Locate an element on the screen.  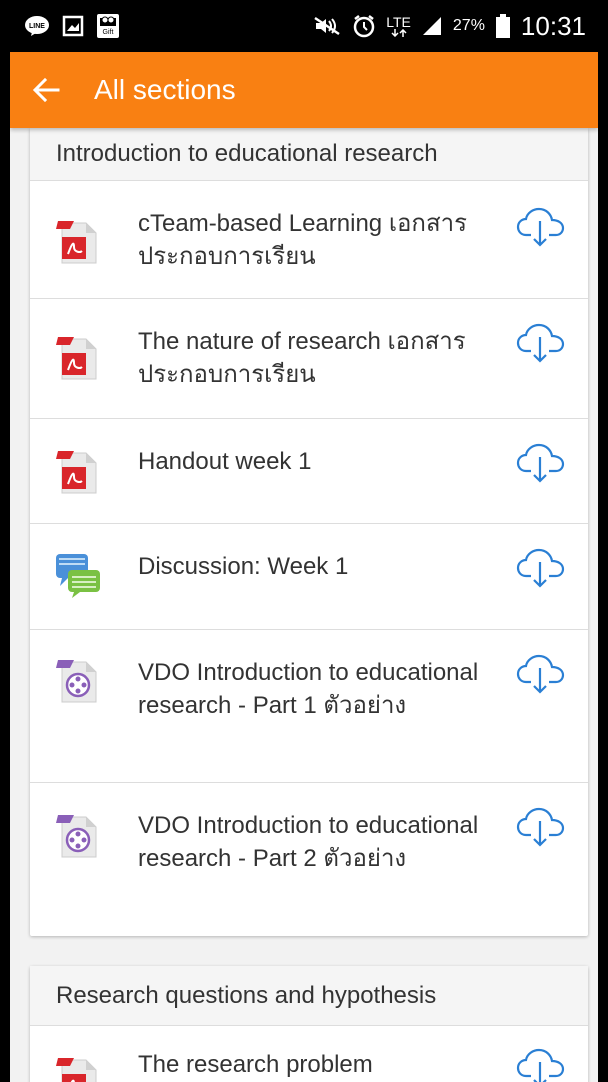
lte-label: LTE is located at coordinates (398, 22).